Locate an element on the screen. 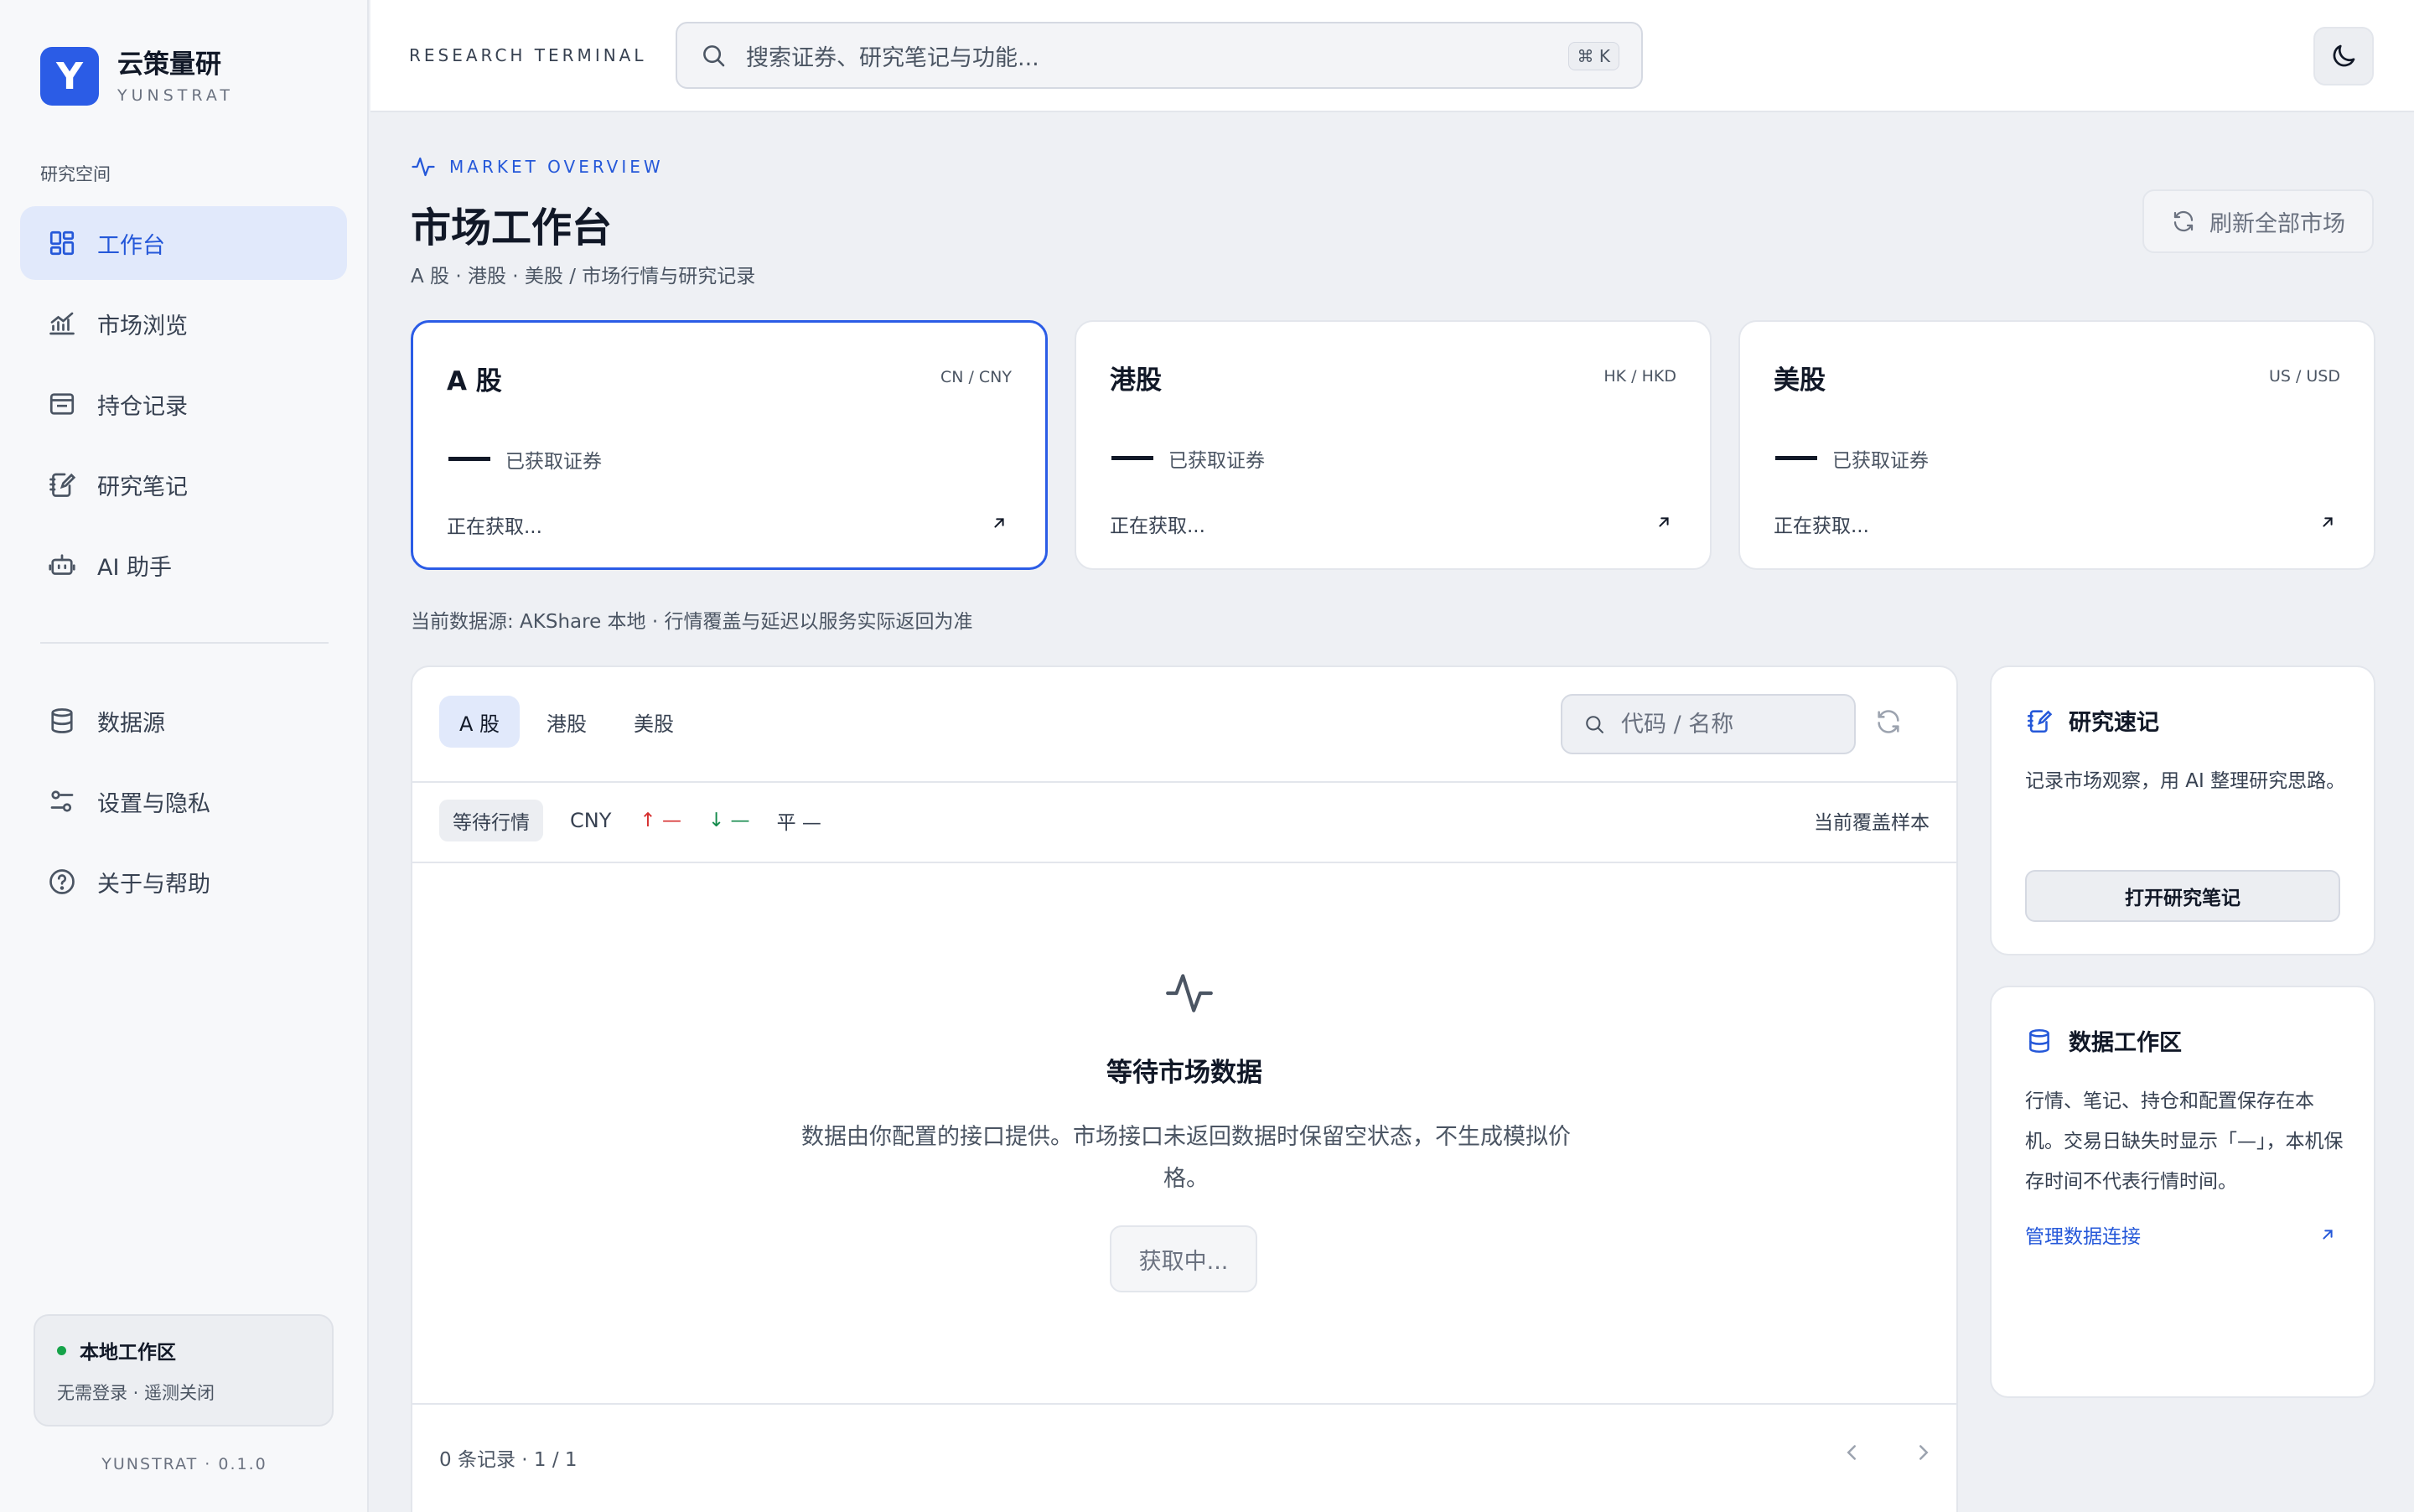  decliners-count: ↓ — is located at coordinates (729, 820).